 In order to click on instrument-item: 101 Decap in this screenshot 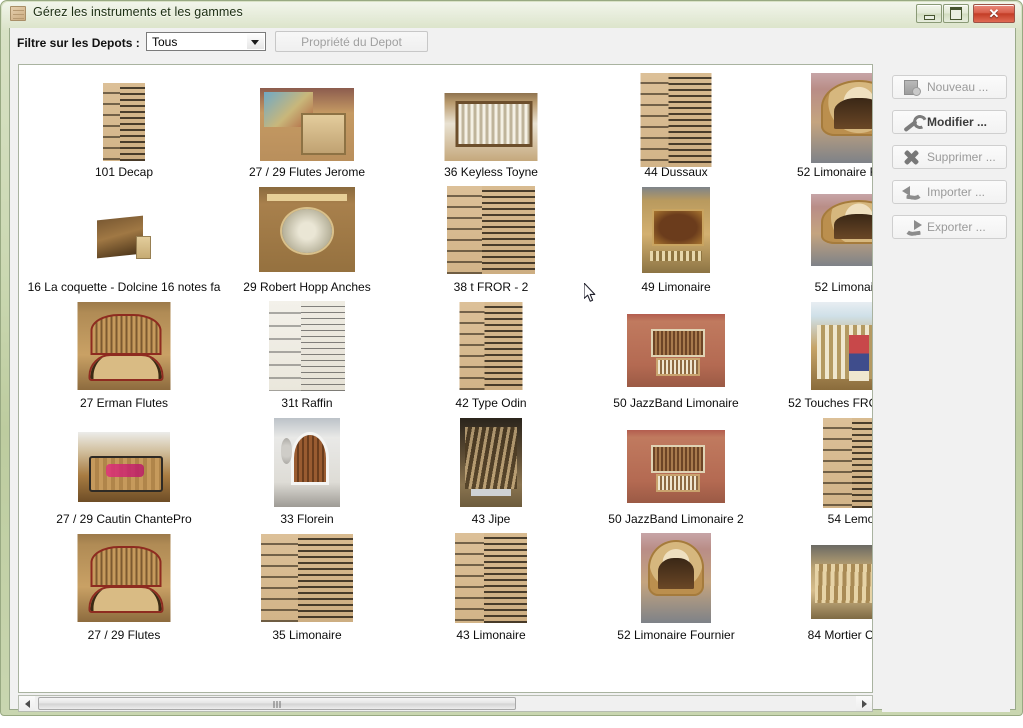, I will do `click(124, 125)`.